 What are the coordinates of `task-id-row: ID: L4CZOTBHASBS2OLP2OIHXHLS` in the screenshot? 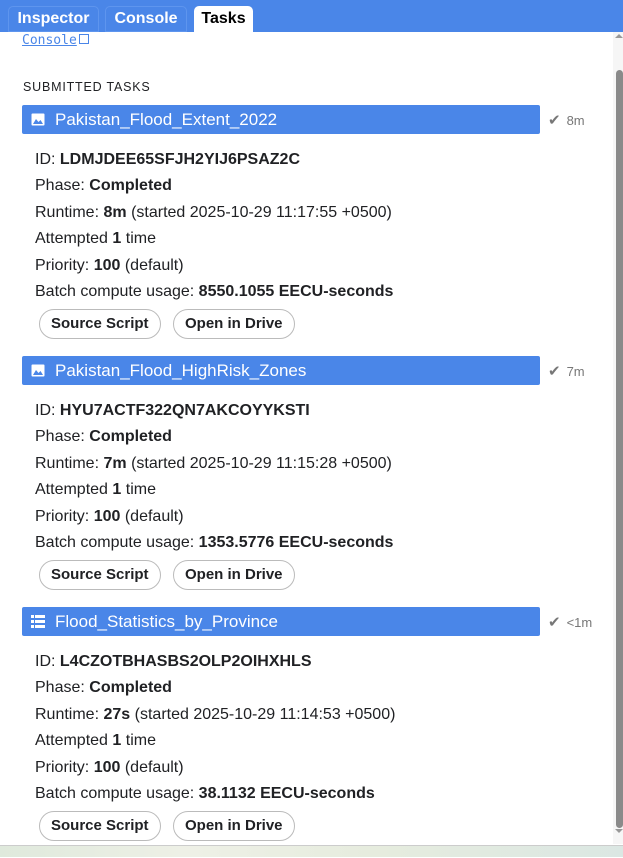 It's located at (215, 662).